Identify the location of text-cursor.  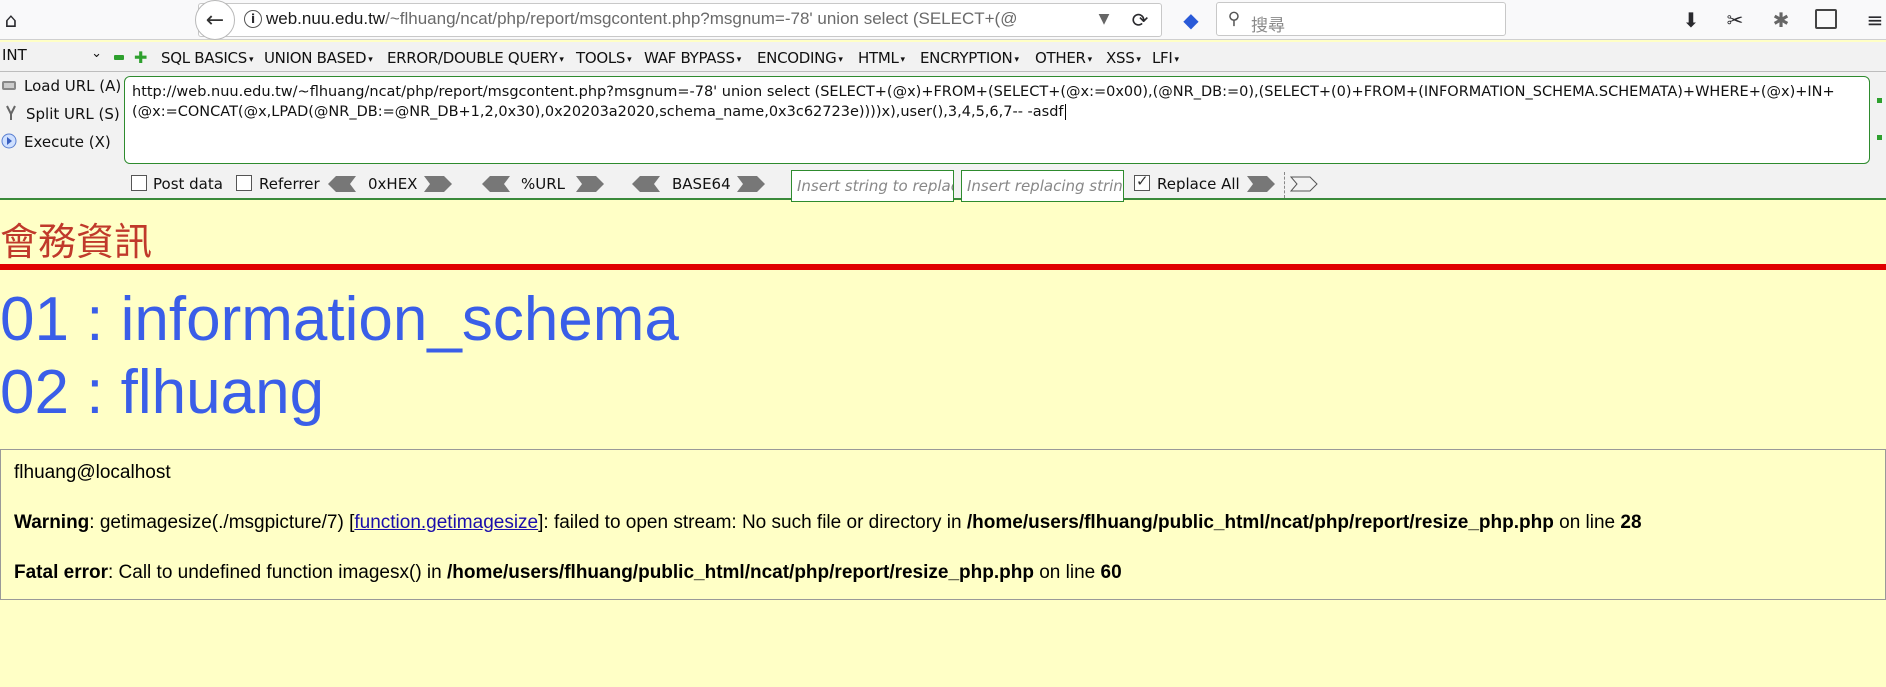
(1065, 112).